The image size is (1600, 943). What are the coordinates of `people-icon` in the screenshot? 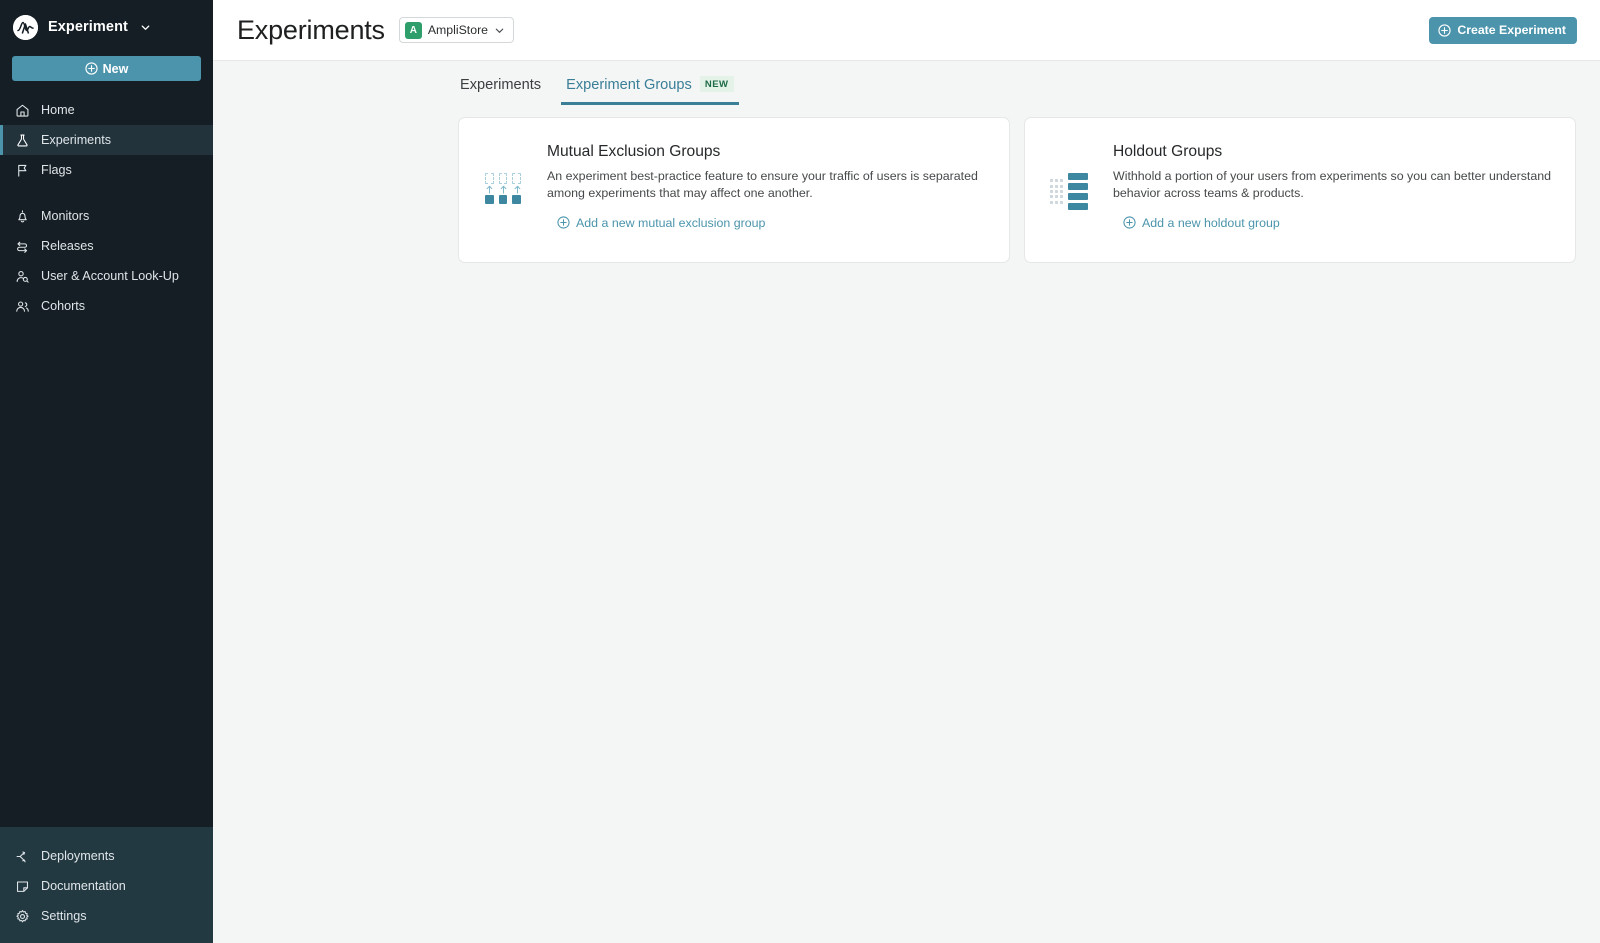 It's located at (22, 306).